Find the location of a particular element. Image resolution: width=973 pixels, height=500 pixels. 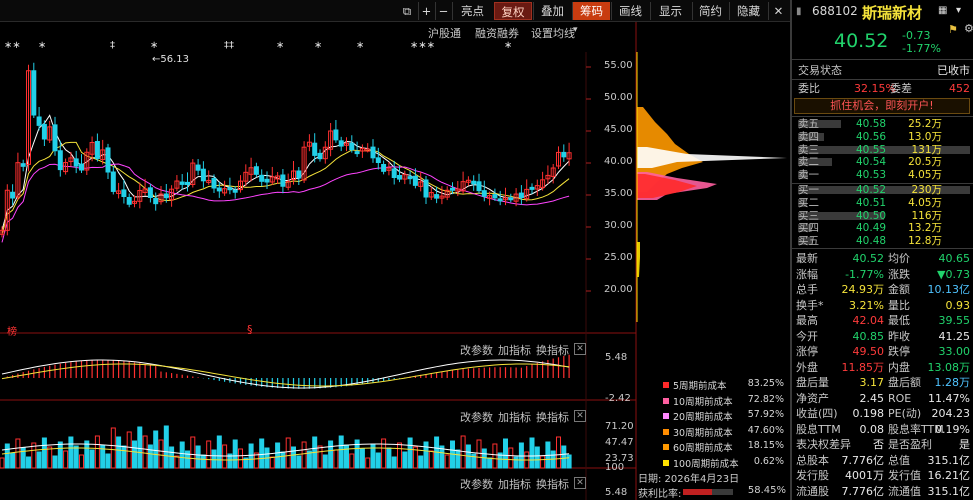

quote-value: 33.00 is located at coordinates (954, 351).